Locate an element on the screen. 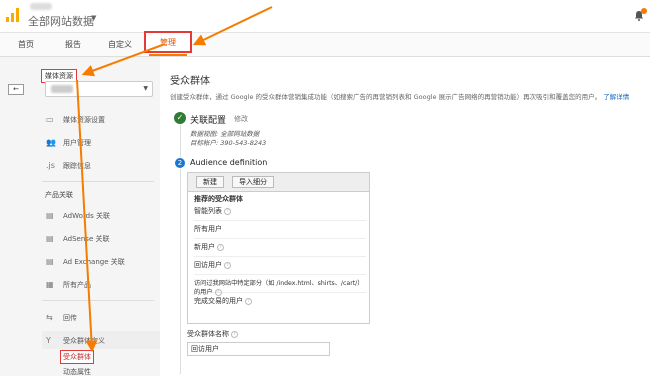  step1-title: 关联配置 is located at coordinates (208, 121).